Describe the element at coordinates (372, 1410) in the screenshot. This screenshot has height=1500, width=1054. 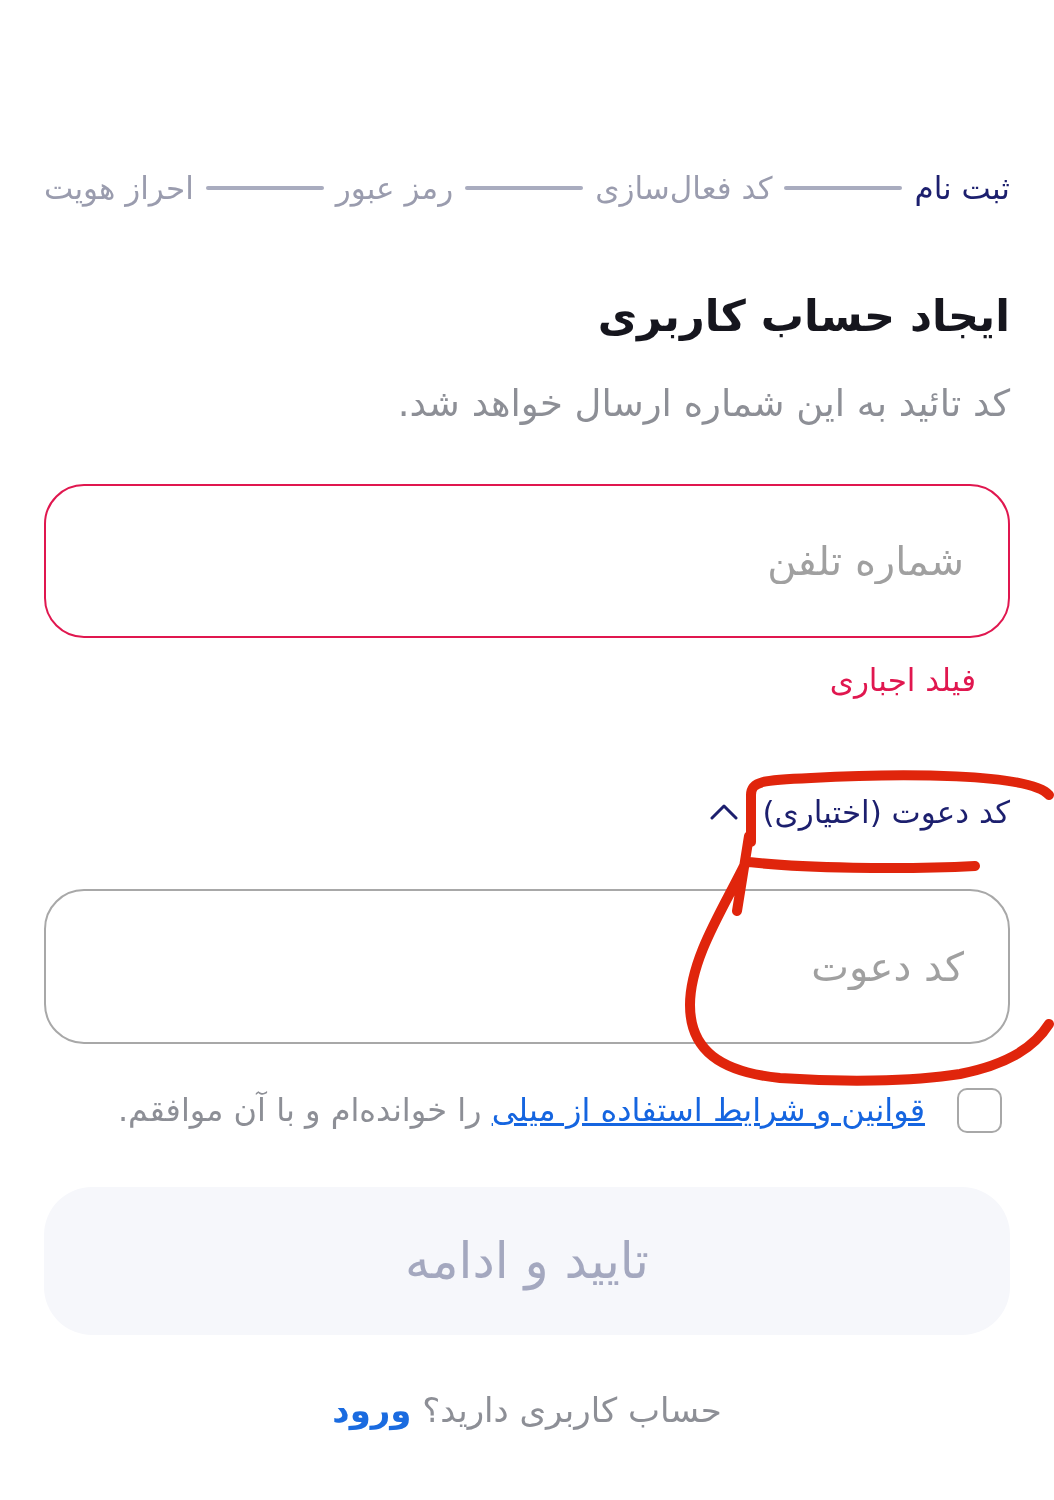
I see `login-link: ورود` at that location.